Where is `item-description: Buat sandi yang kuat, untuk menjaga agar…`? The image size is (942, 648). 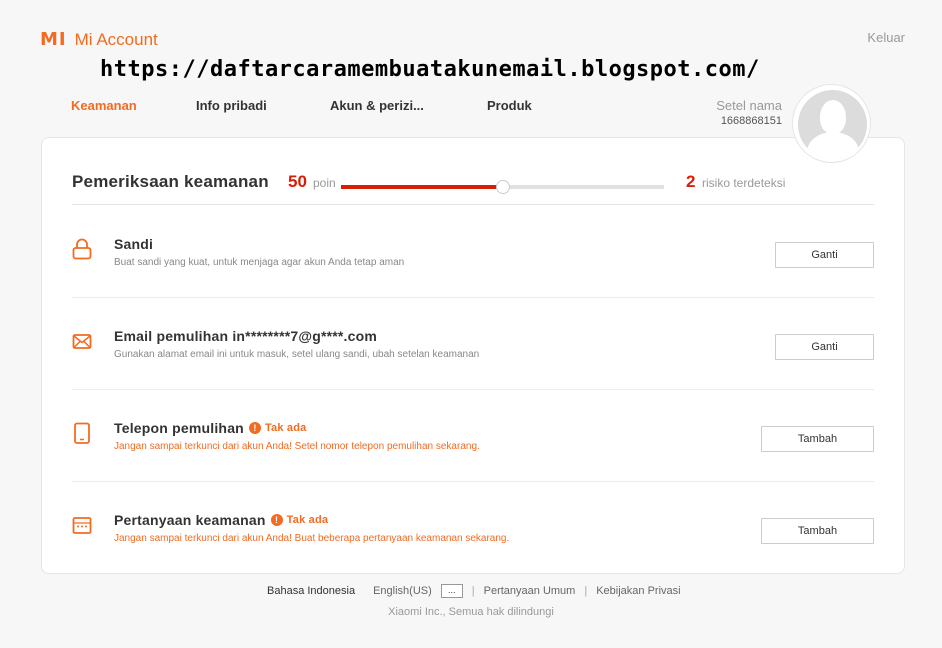
item-description: Buat sandi yang kuat, untuk menjaga agar… is located at coordinates (259, 262).